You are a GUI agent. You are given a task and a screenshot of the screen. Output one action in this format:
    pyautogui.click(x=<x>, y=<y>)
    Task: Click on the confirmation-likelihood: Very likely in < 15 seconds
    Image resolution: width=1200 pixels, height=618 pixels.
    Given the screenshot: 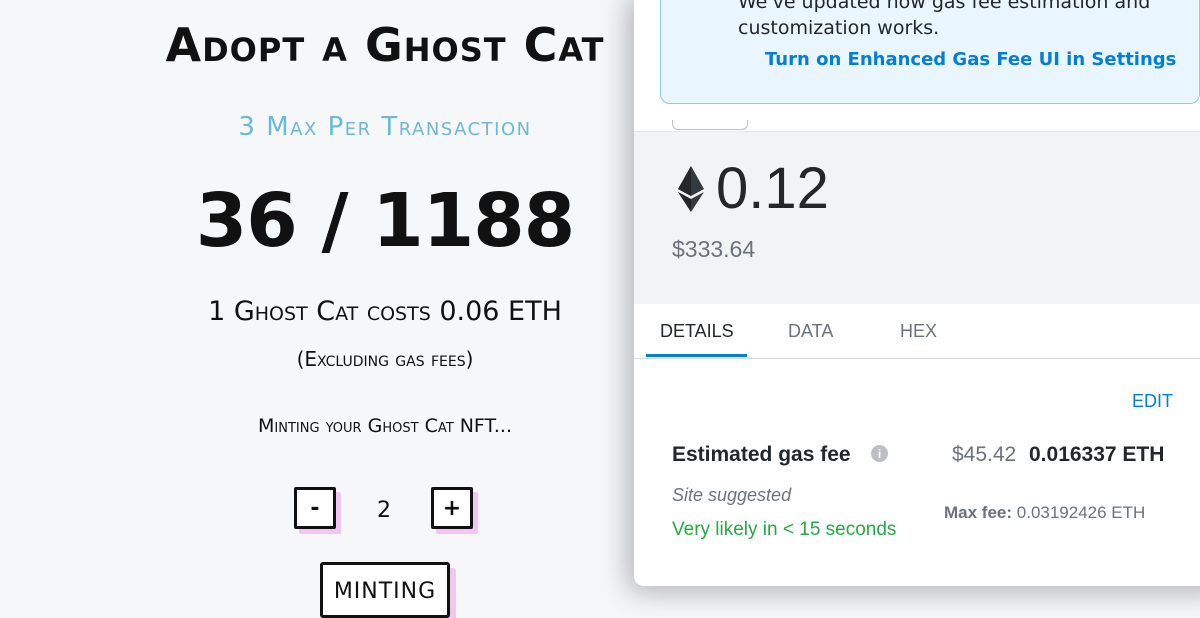 What is the action you would take?
    pyautogui.click(x=784, y=529)
    